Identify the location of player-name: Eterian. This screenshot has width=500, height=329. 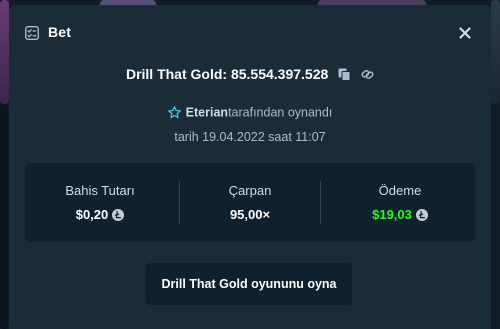
(207, 113).